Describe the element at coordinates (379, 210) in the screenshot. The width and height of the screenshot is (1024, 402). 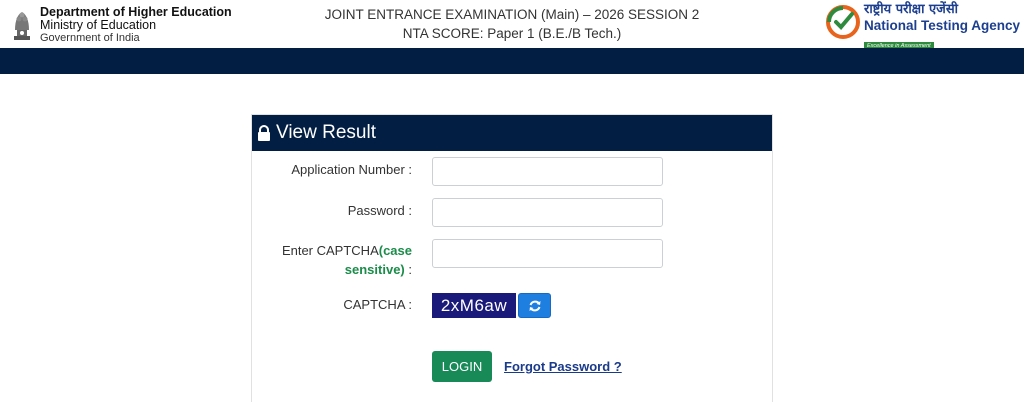
I see `password-label: Password :` at that location.